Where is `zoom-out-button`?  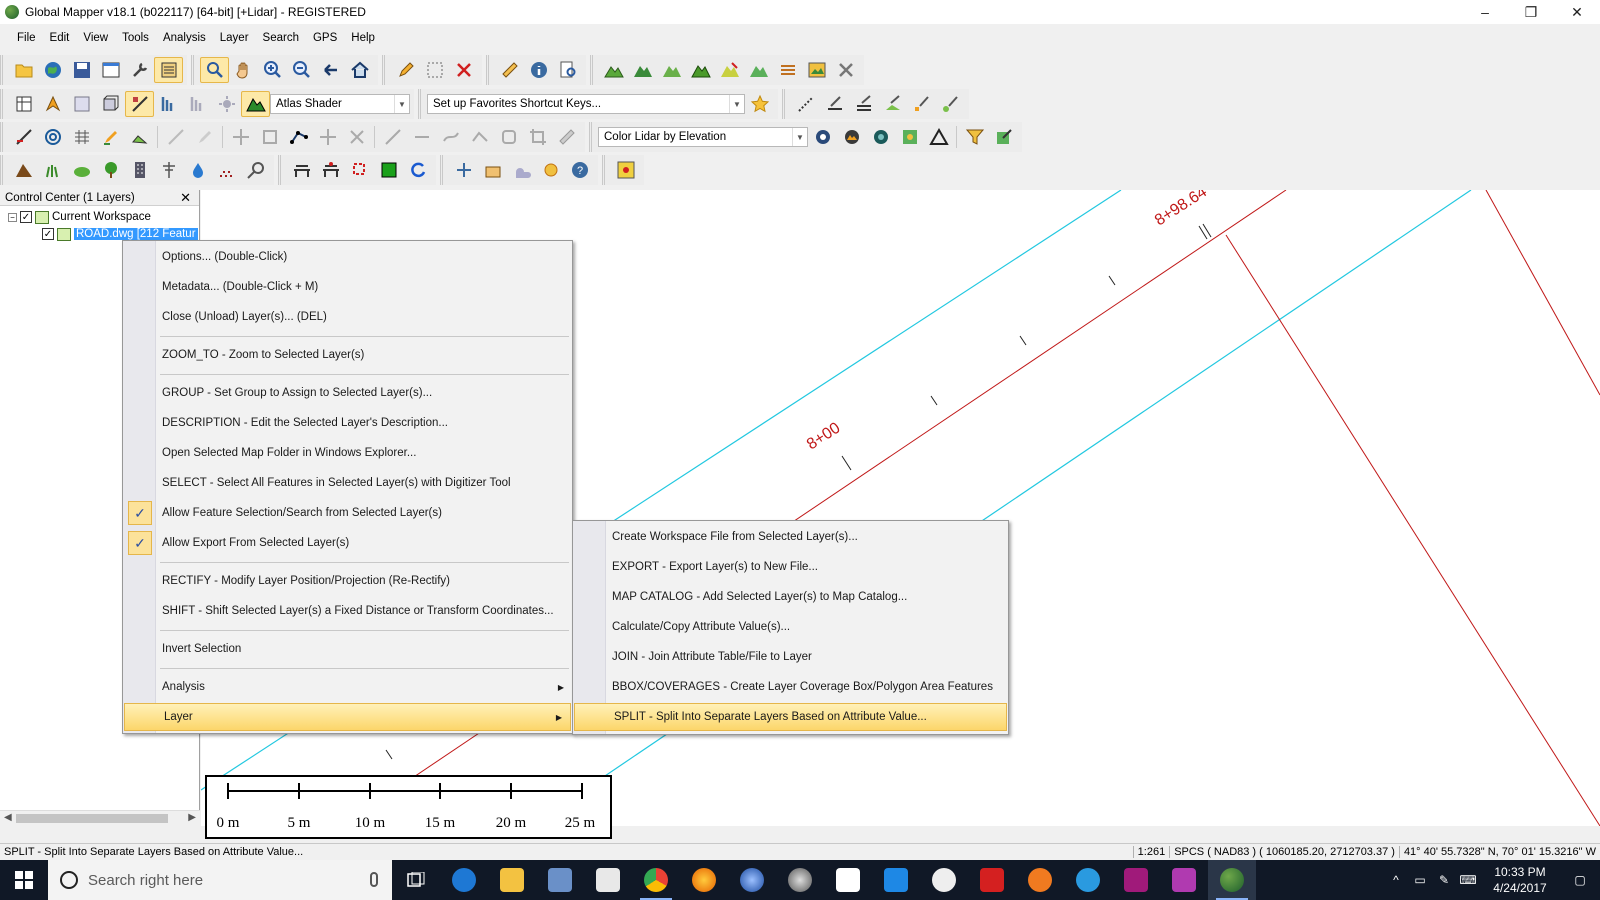 zoom-out-button is located at coordinates (301, 70).